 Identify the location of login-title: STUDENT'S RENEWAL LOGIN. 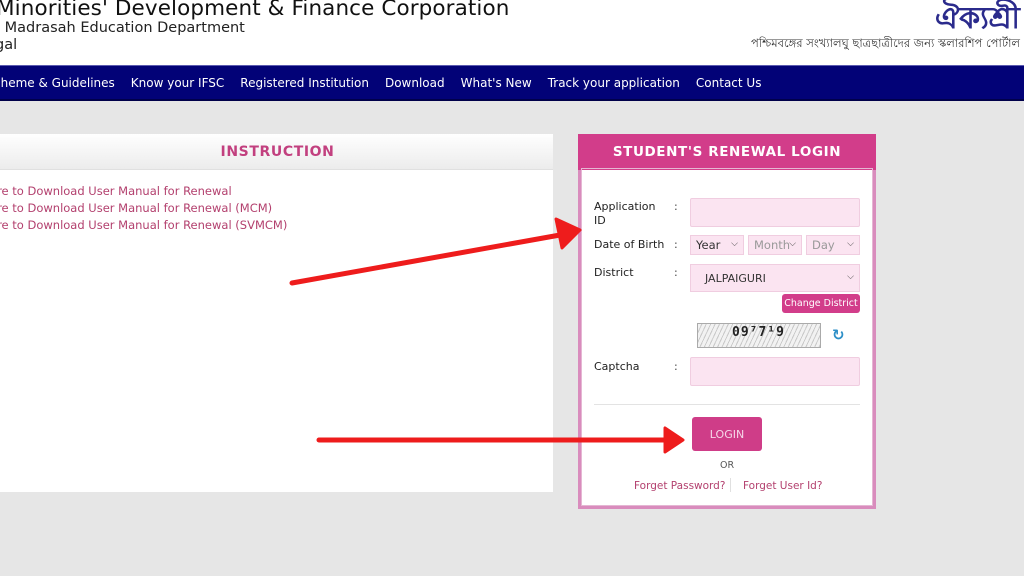
(727, 152).